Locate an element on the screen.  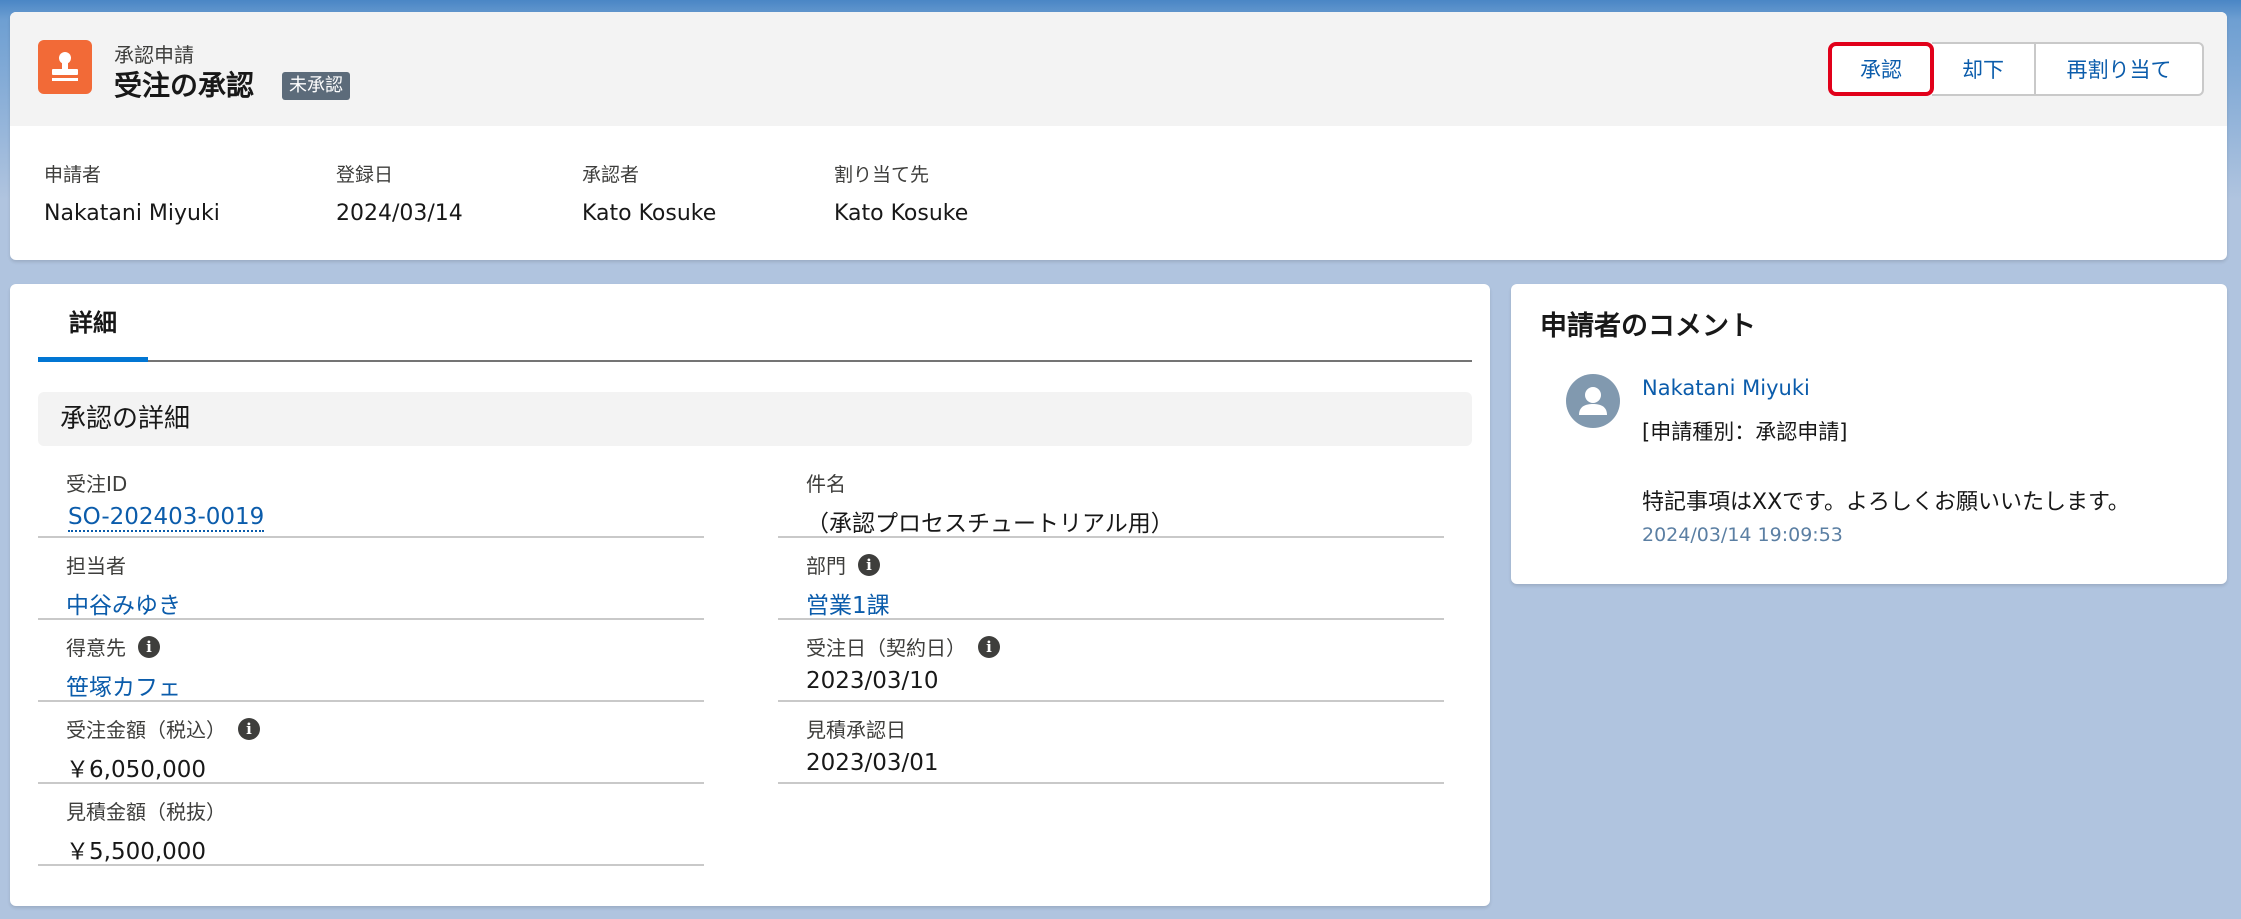
customer-link: 笹塚カフェ is located at coordinates (123, 685).